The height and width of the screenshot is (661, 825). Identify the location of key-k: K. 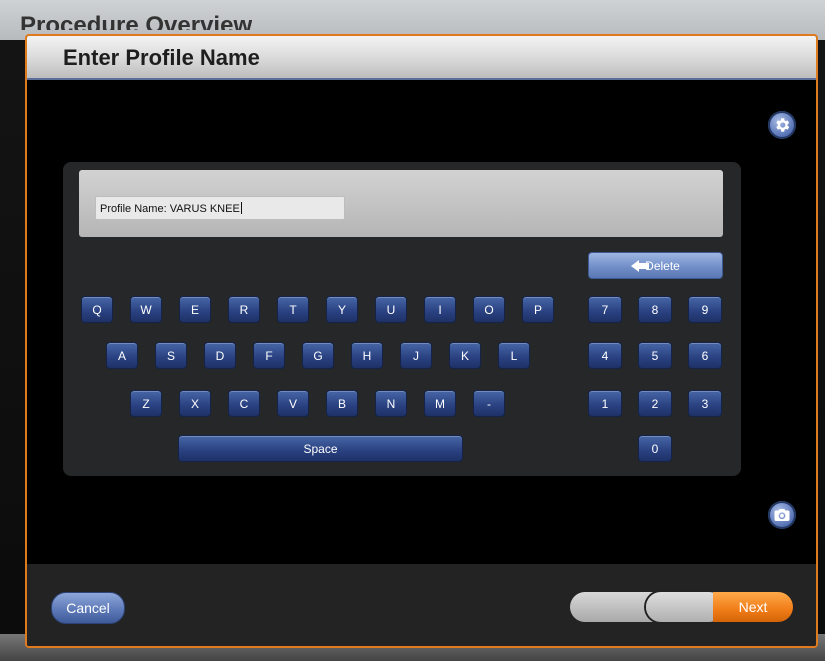
(465, 355).